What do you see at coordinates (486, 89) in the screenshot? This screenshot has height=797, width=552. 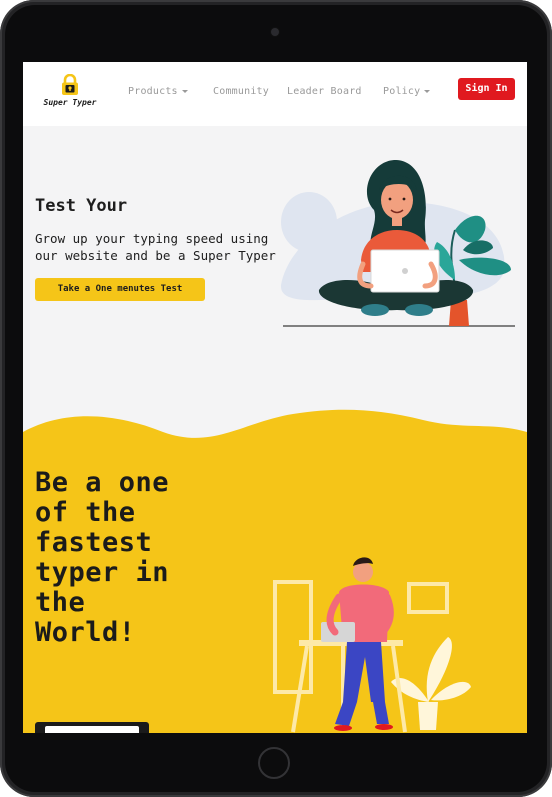 I see `sign-in-button: Sign In` at bounding box center [486, 89].